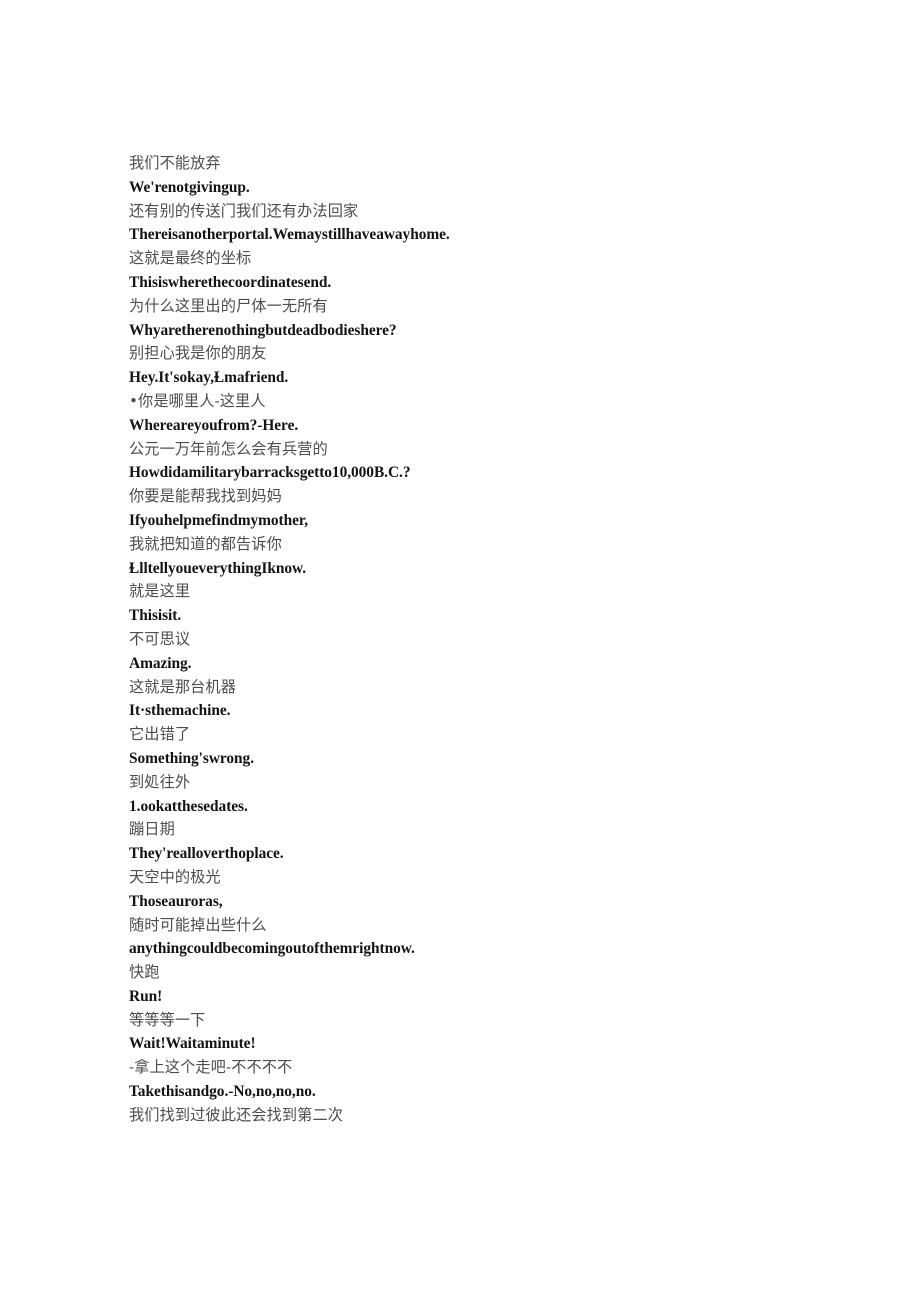 The height and width of the screenshot is (1301, 920). I want to click on subtitle-line-chinese: 它出错了, so click(160, 734).